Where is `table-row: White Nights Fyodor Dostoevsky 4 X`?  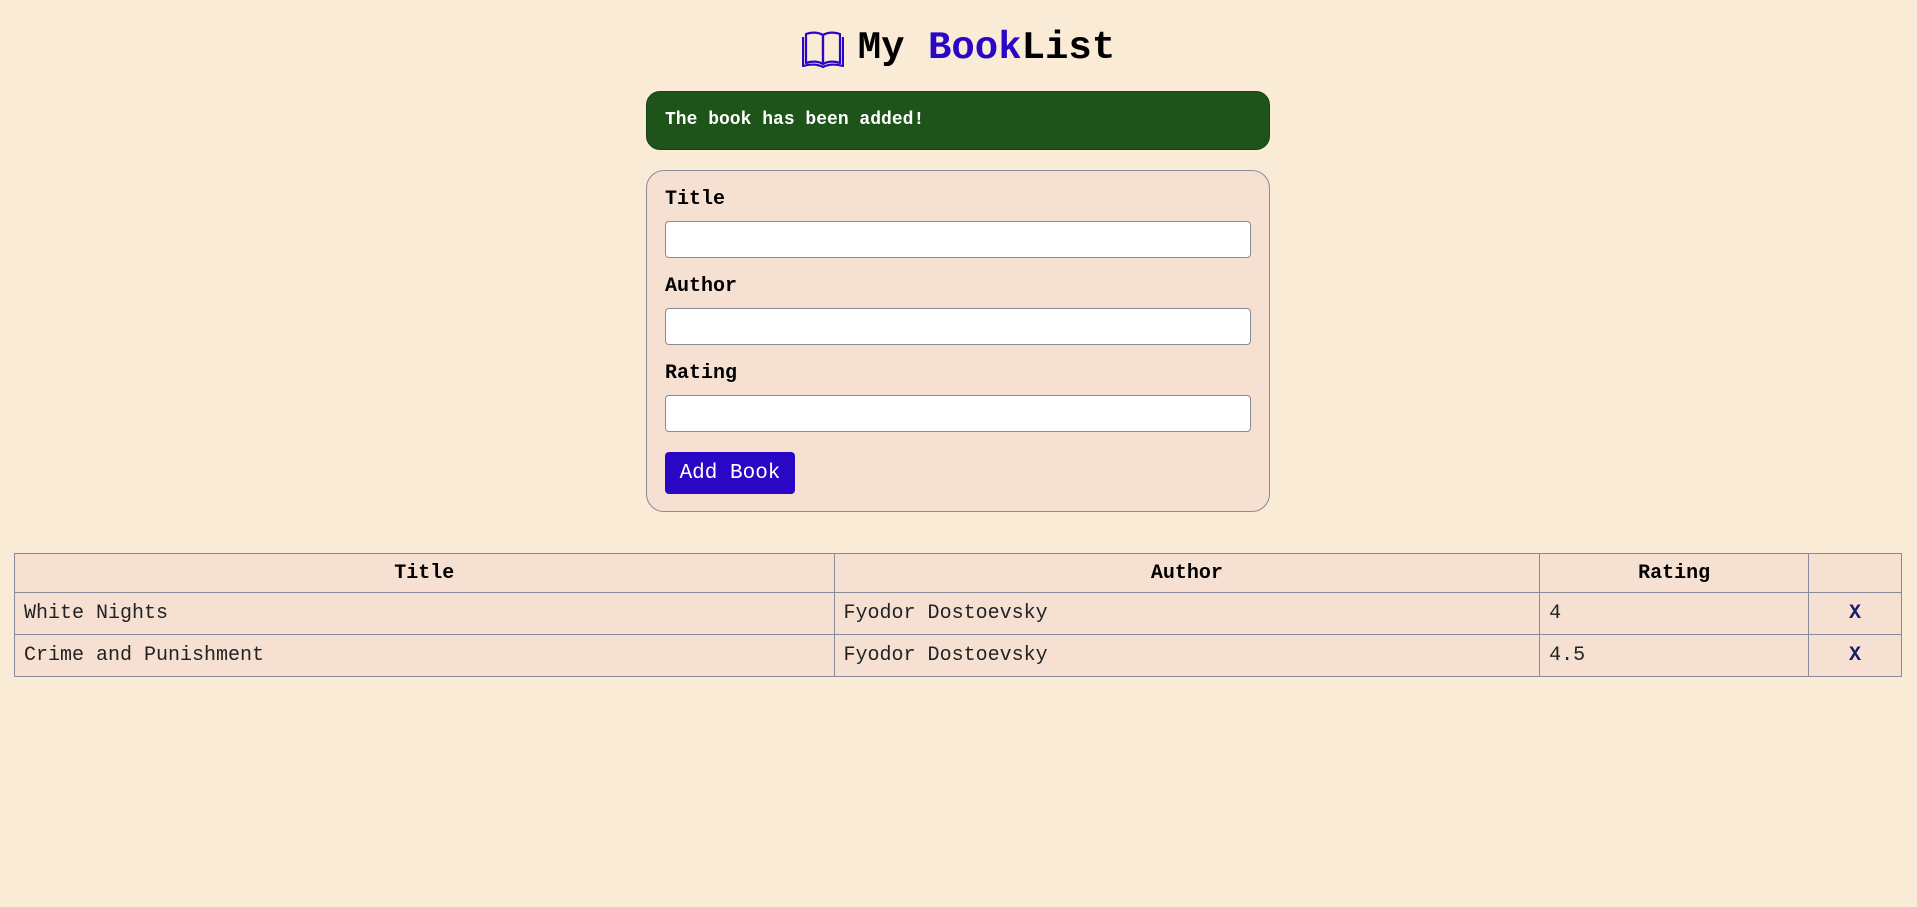 table-row: White Nights Fyodor Dostoevsky 4 X is located at coordinates (958, 613).